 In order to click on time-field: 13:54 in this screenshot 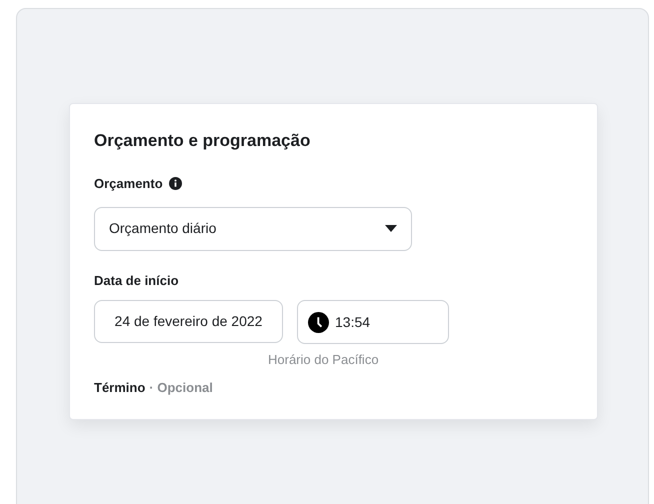, I will do `click(373, 322)`.